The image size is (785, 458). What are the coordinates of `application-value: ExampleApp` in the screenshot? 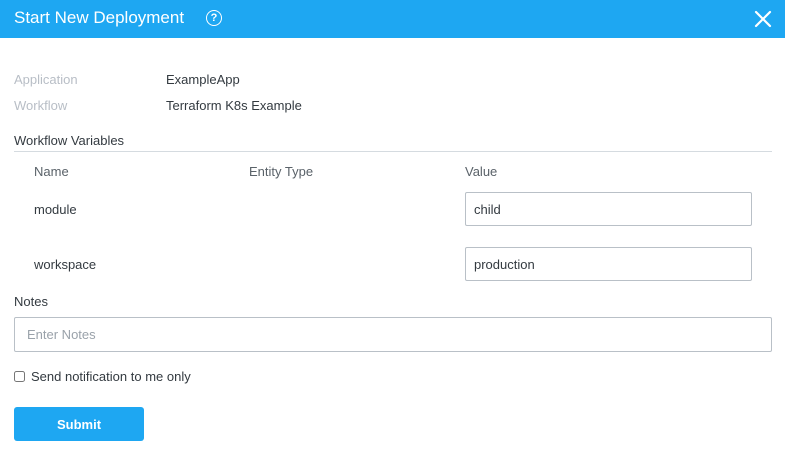 It's located at (203, 79).